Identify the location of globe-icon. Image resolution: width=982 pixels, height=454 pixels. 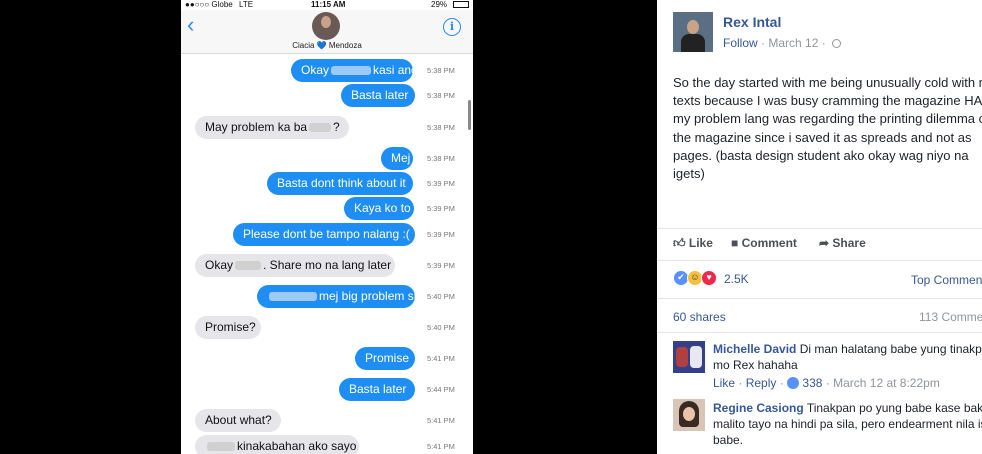
(837, 43).